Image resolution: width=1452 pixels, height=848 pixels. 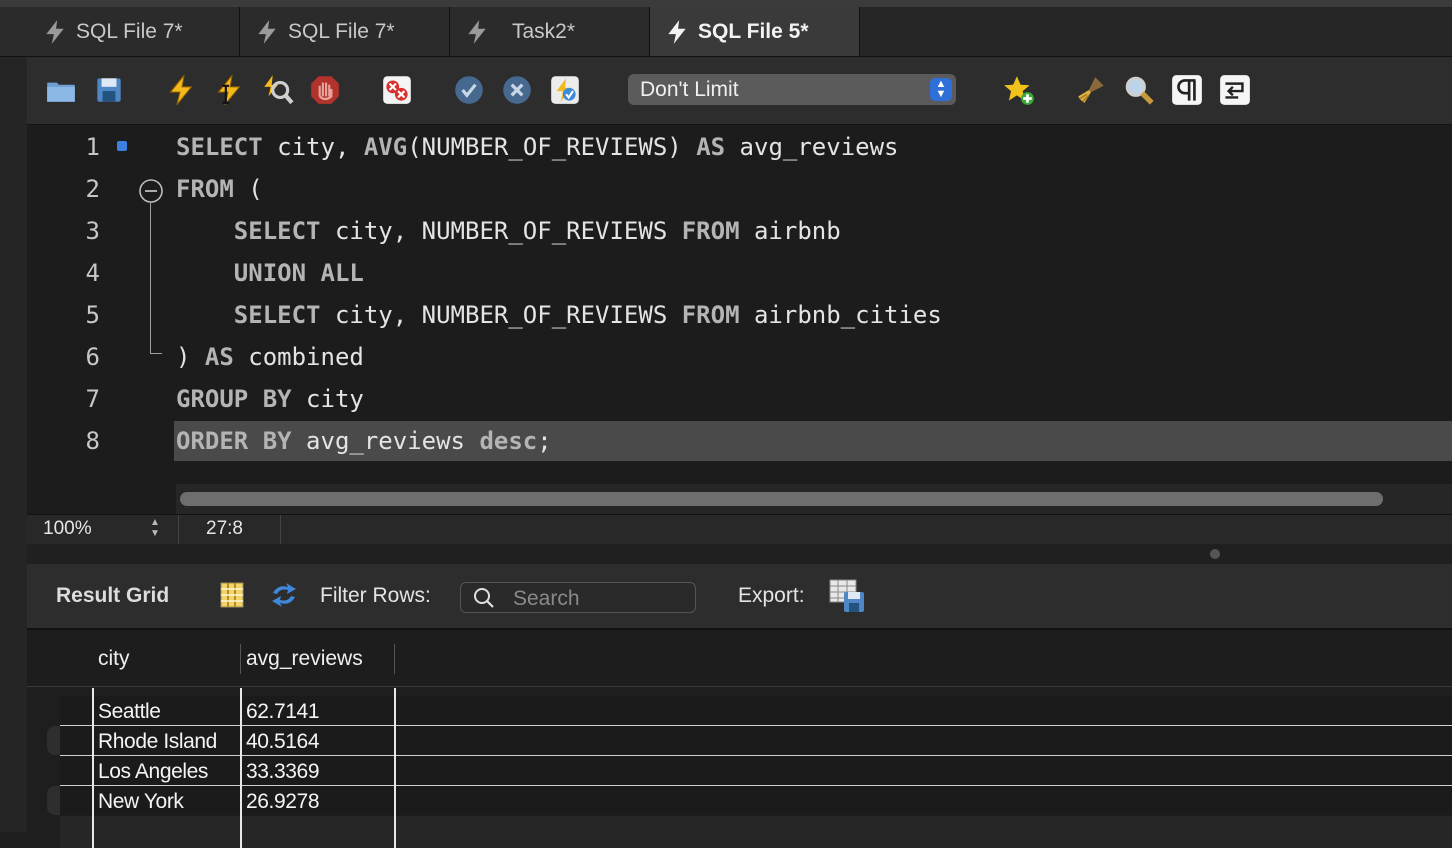 What do you see at coordinates (92, 357) in the screenshot?
I see `line-number: 6` at bounding box center [92, 357].